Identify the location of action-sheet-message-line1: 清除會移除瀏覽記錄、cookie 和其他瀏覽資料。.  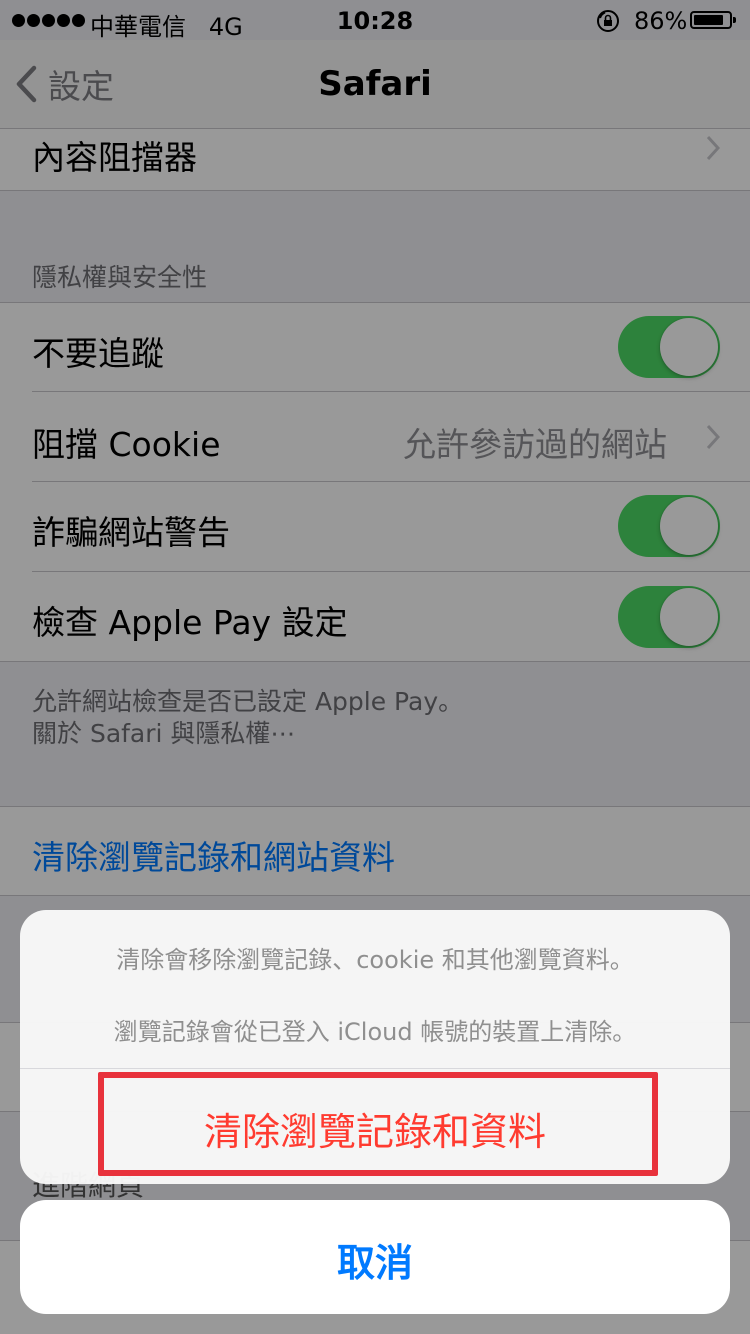
(375, 960).